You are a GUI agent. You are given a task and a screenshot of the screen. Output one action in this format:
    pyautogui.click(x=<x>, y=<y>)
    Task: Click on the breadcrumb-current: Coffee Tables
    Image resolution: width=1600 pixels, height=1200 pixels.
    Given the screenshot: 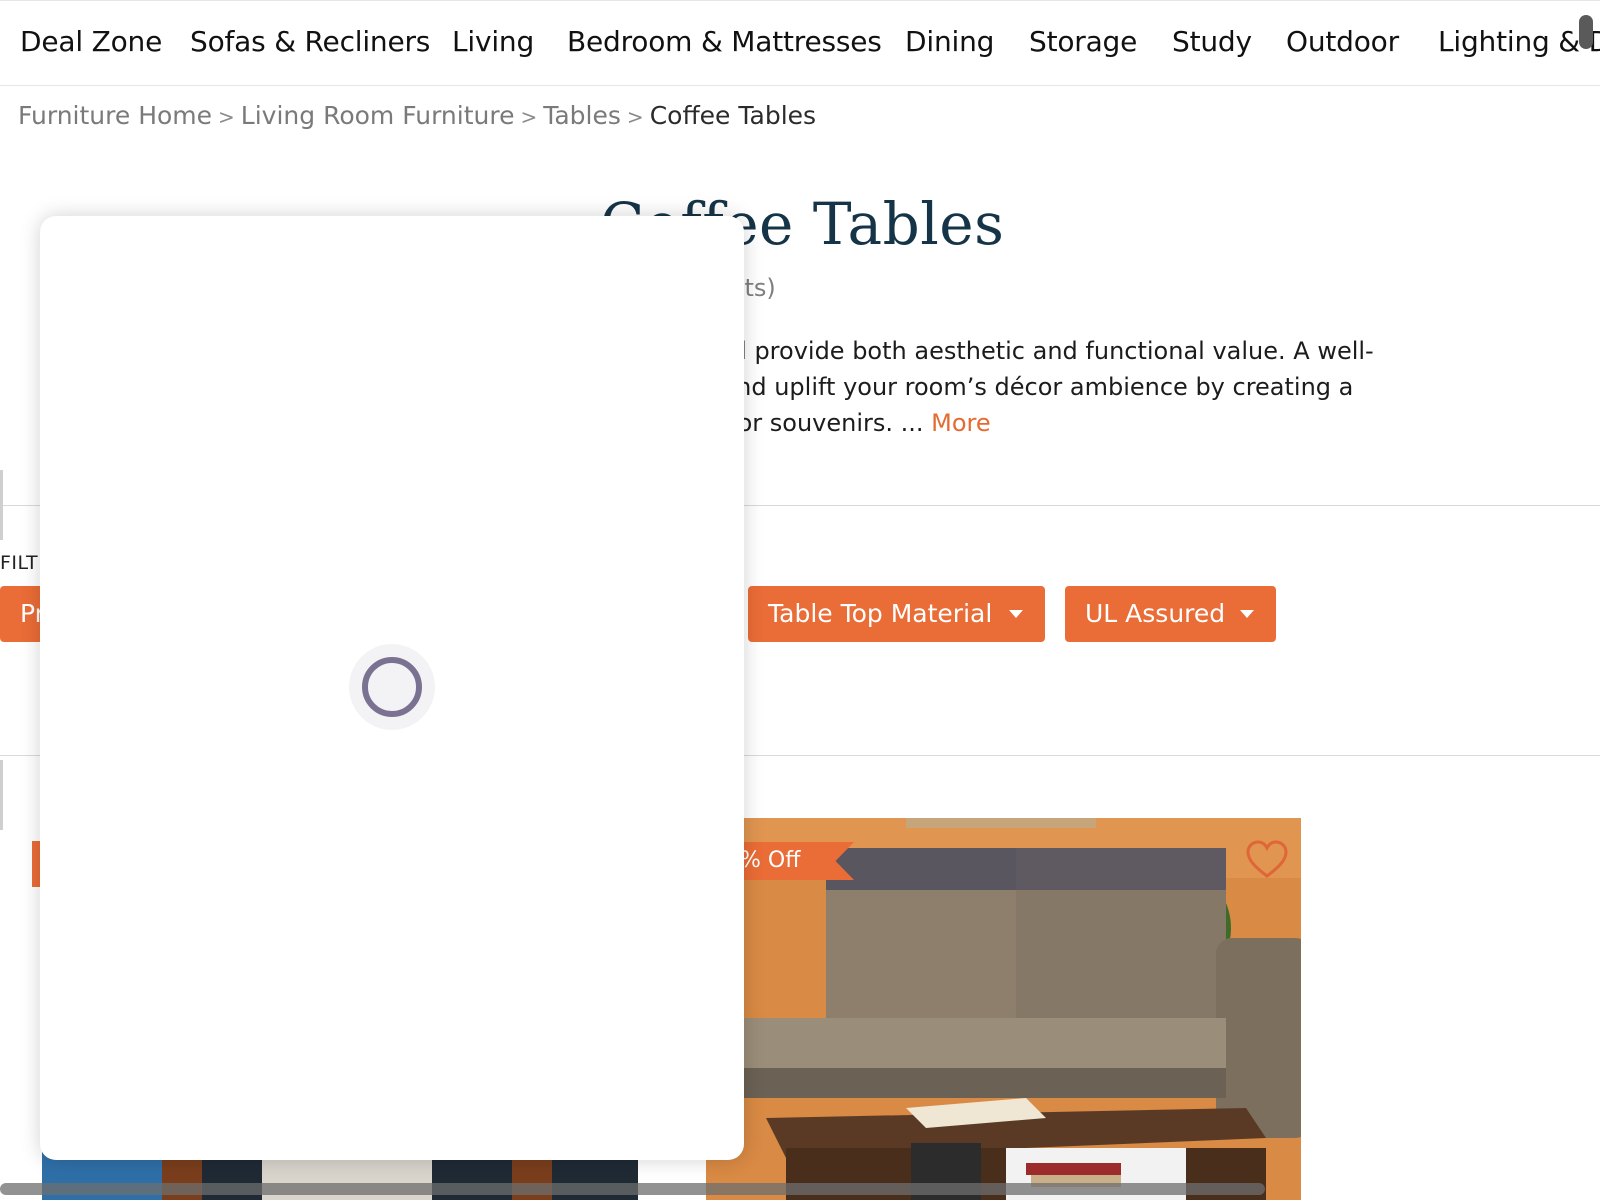 What is the action you would take?
    pyautogui.click(x=733, y=115)
    